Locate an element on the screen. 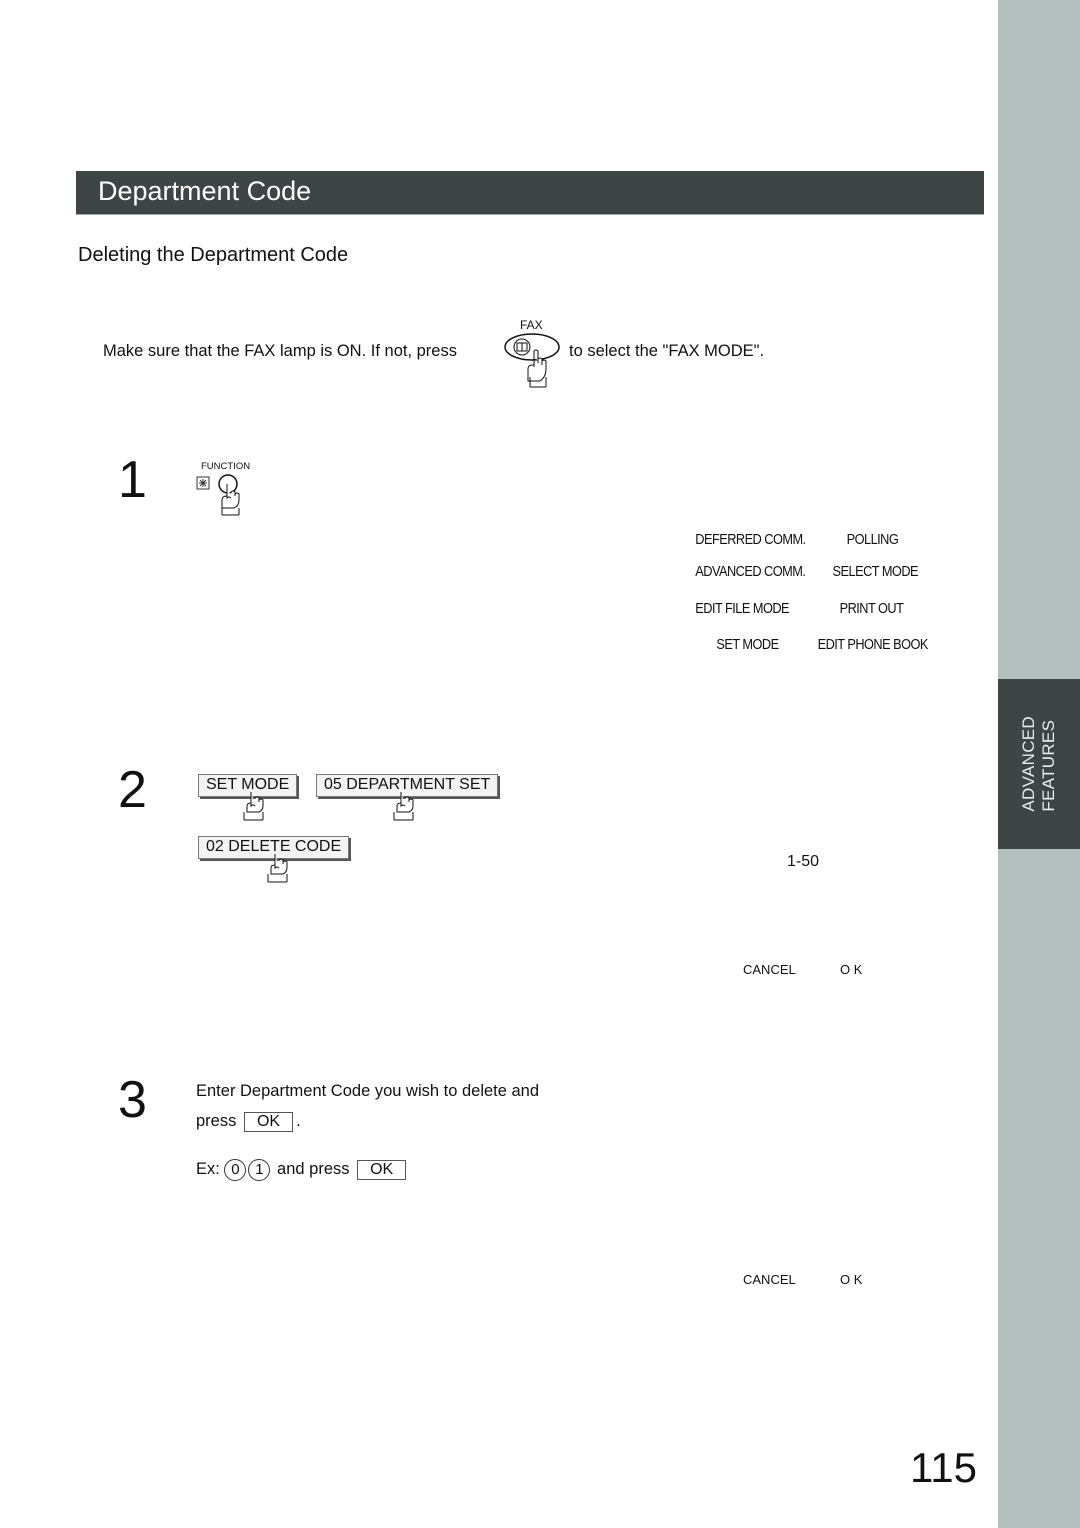 The image size is (1080, 1528). function-key-icon is located at coordinates (224, 494).